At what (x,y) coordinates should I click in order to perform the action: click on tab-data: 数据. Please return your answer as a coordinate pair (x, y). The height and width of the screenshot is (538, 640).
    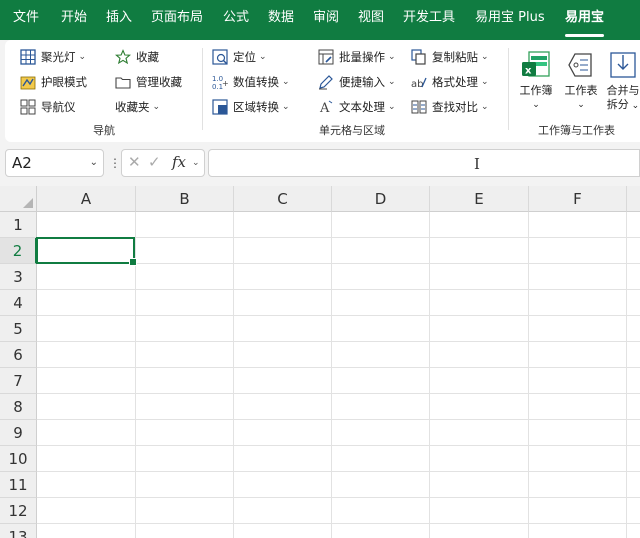
    Looking at the image, I should click on (281, 20).